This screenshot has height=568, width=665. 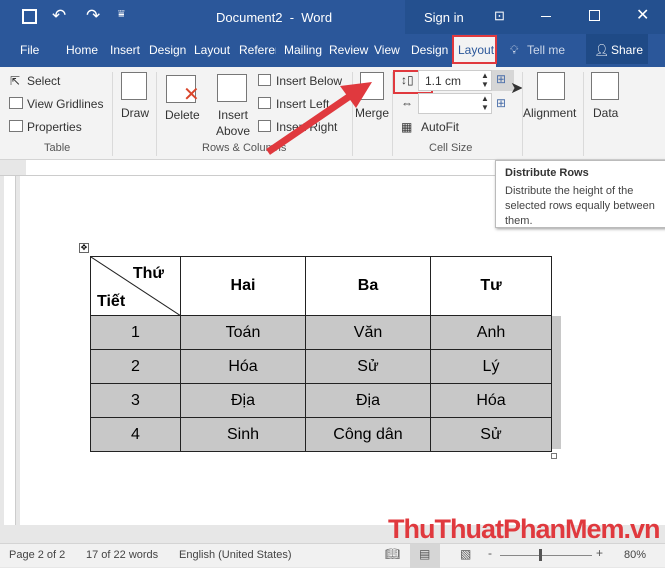 I want to click on zoom-slider-thumb, so click(x=540, y=555).